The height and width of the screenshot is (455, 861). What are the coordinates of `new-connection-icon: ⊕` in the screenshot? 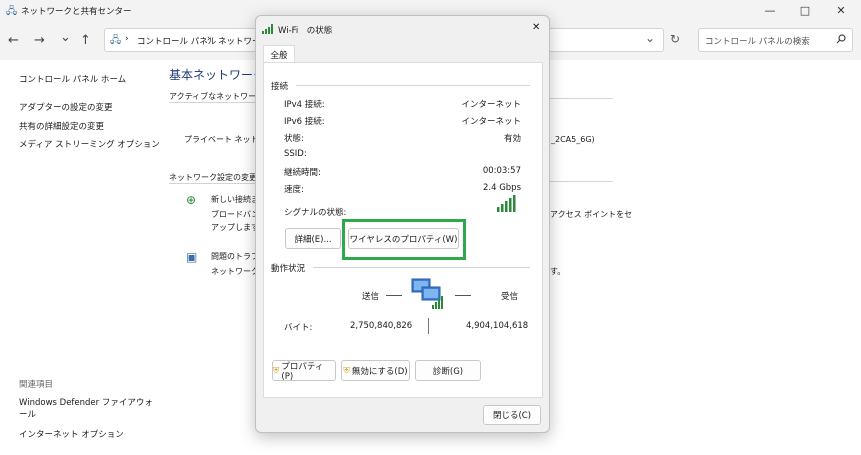 It's located at (191, 200).